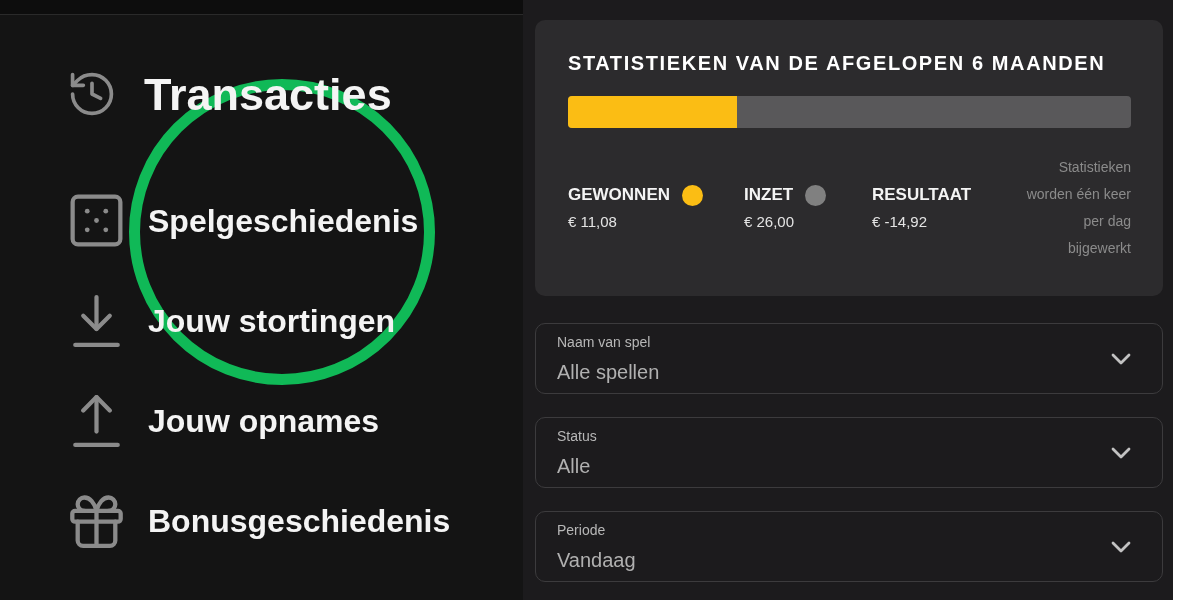 Image resolution: width=1200 pixels, height=600 pixels. I want to click on select-label: Status, so click(577, 435).